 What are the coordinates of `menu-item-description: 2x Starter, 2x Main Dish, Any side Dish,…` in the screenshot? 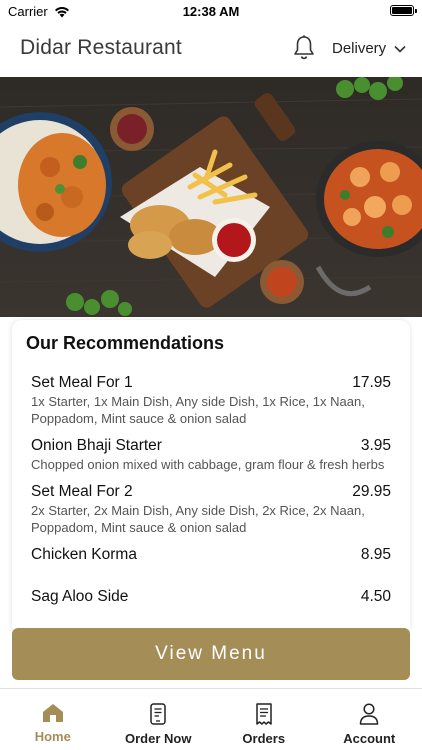 It's located at (198, 519).